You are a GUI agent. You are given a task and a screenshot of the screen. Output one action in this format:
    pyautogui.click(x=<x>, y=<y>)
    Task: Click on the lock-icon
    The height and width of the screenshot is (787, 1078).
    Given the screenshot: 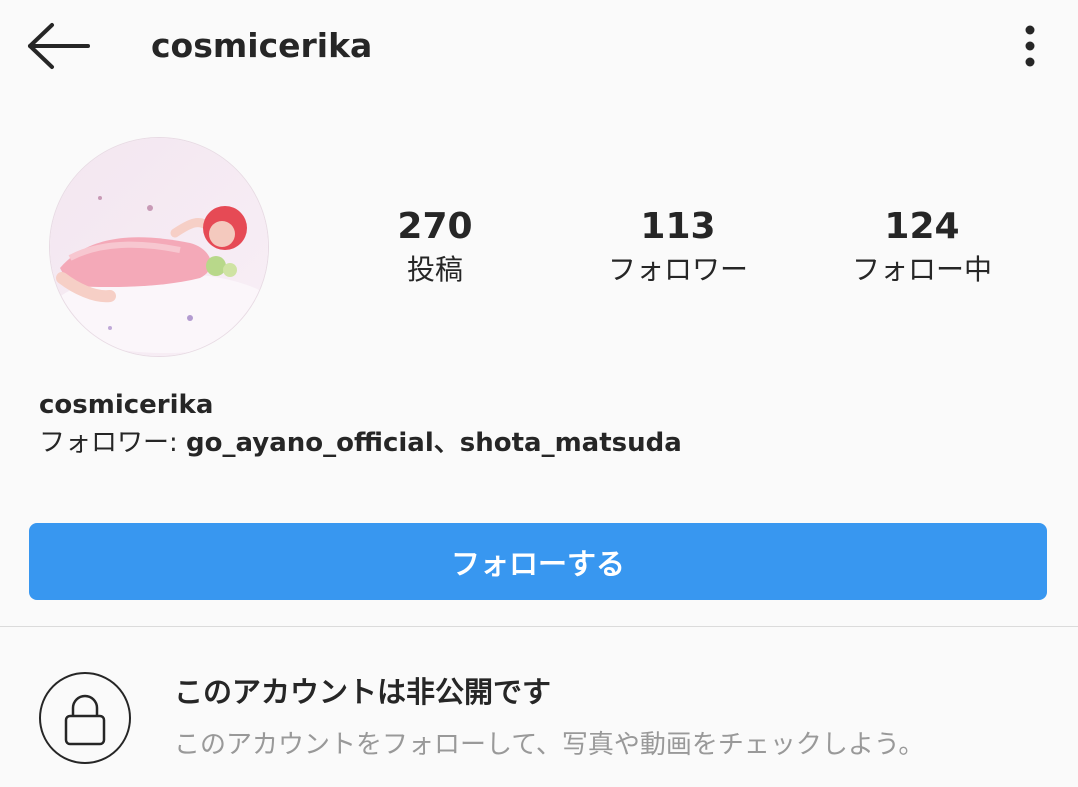 What is the action you would take?
    pyautogui.click(x=85, y=720)
    